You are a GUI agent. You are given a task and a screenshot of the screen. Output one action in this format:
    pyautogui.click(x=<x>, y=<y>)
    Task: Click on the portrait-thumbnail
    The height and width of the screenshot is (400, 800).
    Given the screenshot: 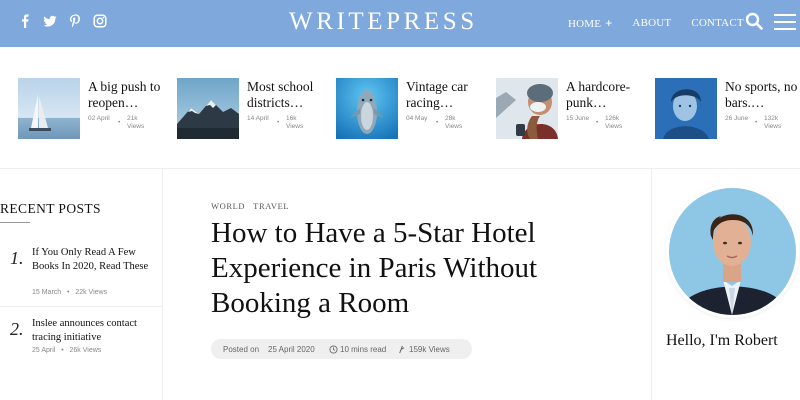 What is the action you would take?
    pyautogui.click(x=686, y=108)
    